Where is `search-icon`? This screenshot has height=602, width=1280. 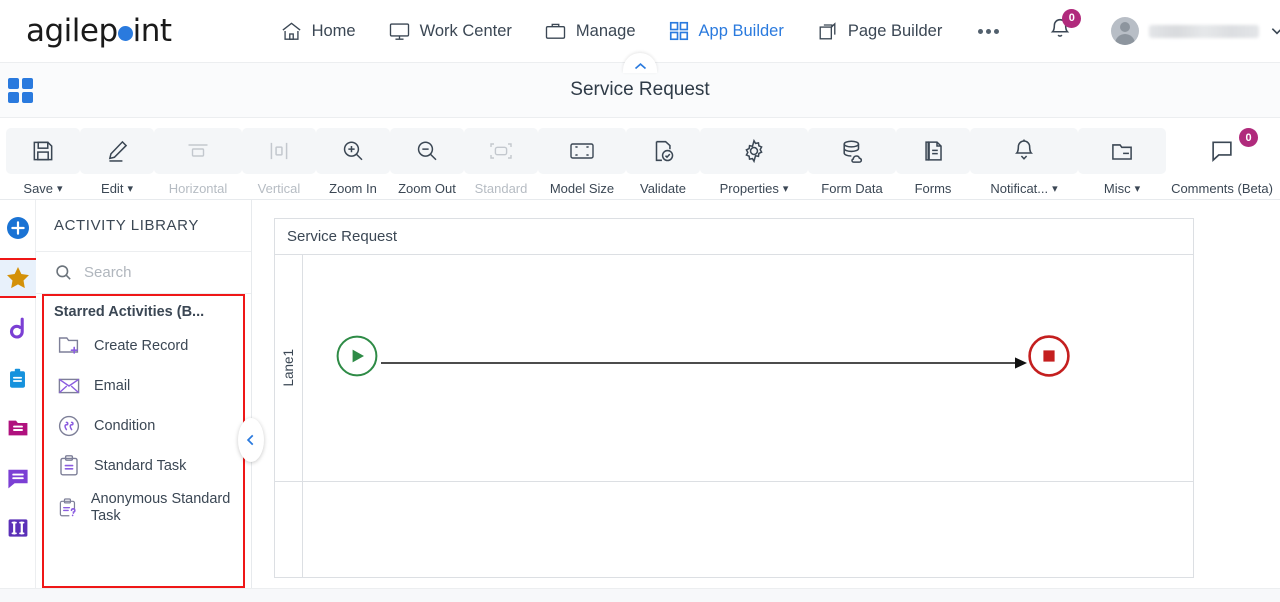
search-icon is located at coordinates (63, 272).